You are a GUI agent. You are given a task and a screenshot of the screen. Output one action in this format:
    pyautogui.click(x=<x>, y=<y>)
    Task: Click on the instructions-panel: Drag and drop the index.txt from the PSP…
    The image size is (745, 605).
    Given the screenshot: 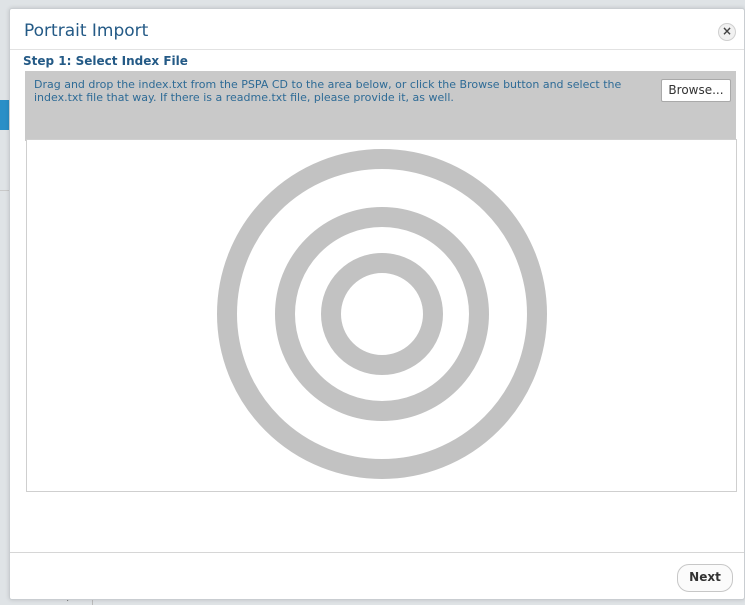 What is the action you would take?
    pyautogui.click(x=380, y=106)
    